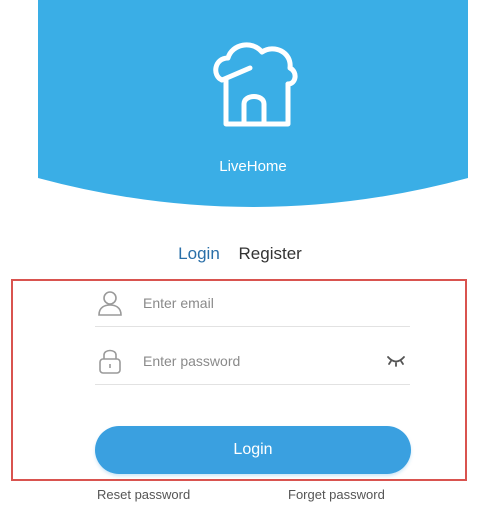 The width and height of the screenshot is (480, 507). What do you see at coordinates (270, 254) in the screenshot?
I see `tab-register: Register` at bounding box center [270, 254].